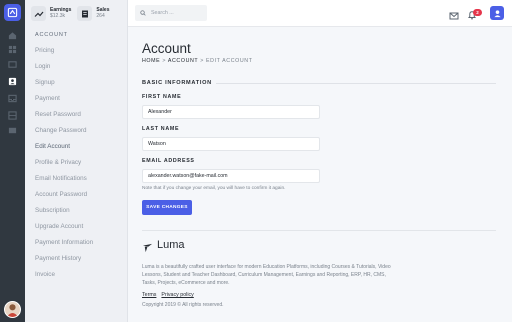 This screenshot has width=512, height=322. What do you see at coordinates (64, 215) in the screenshot?
I see `submenu-item-subscription: Subscription` at bounding box center [64, 215].